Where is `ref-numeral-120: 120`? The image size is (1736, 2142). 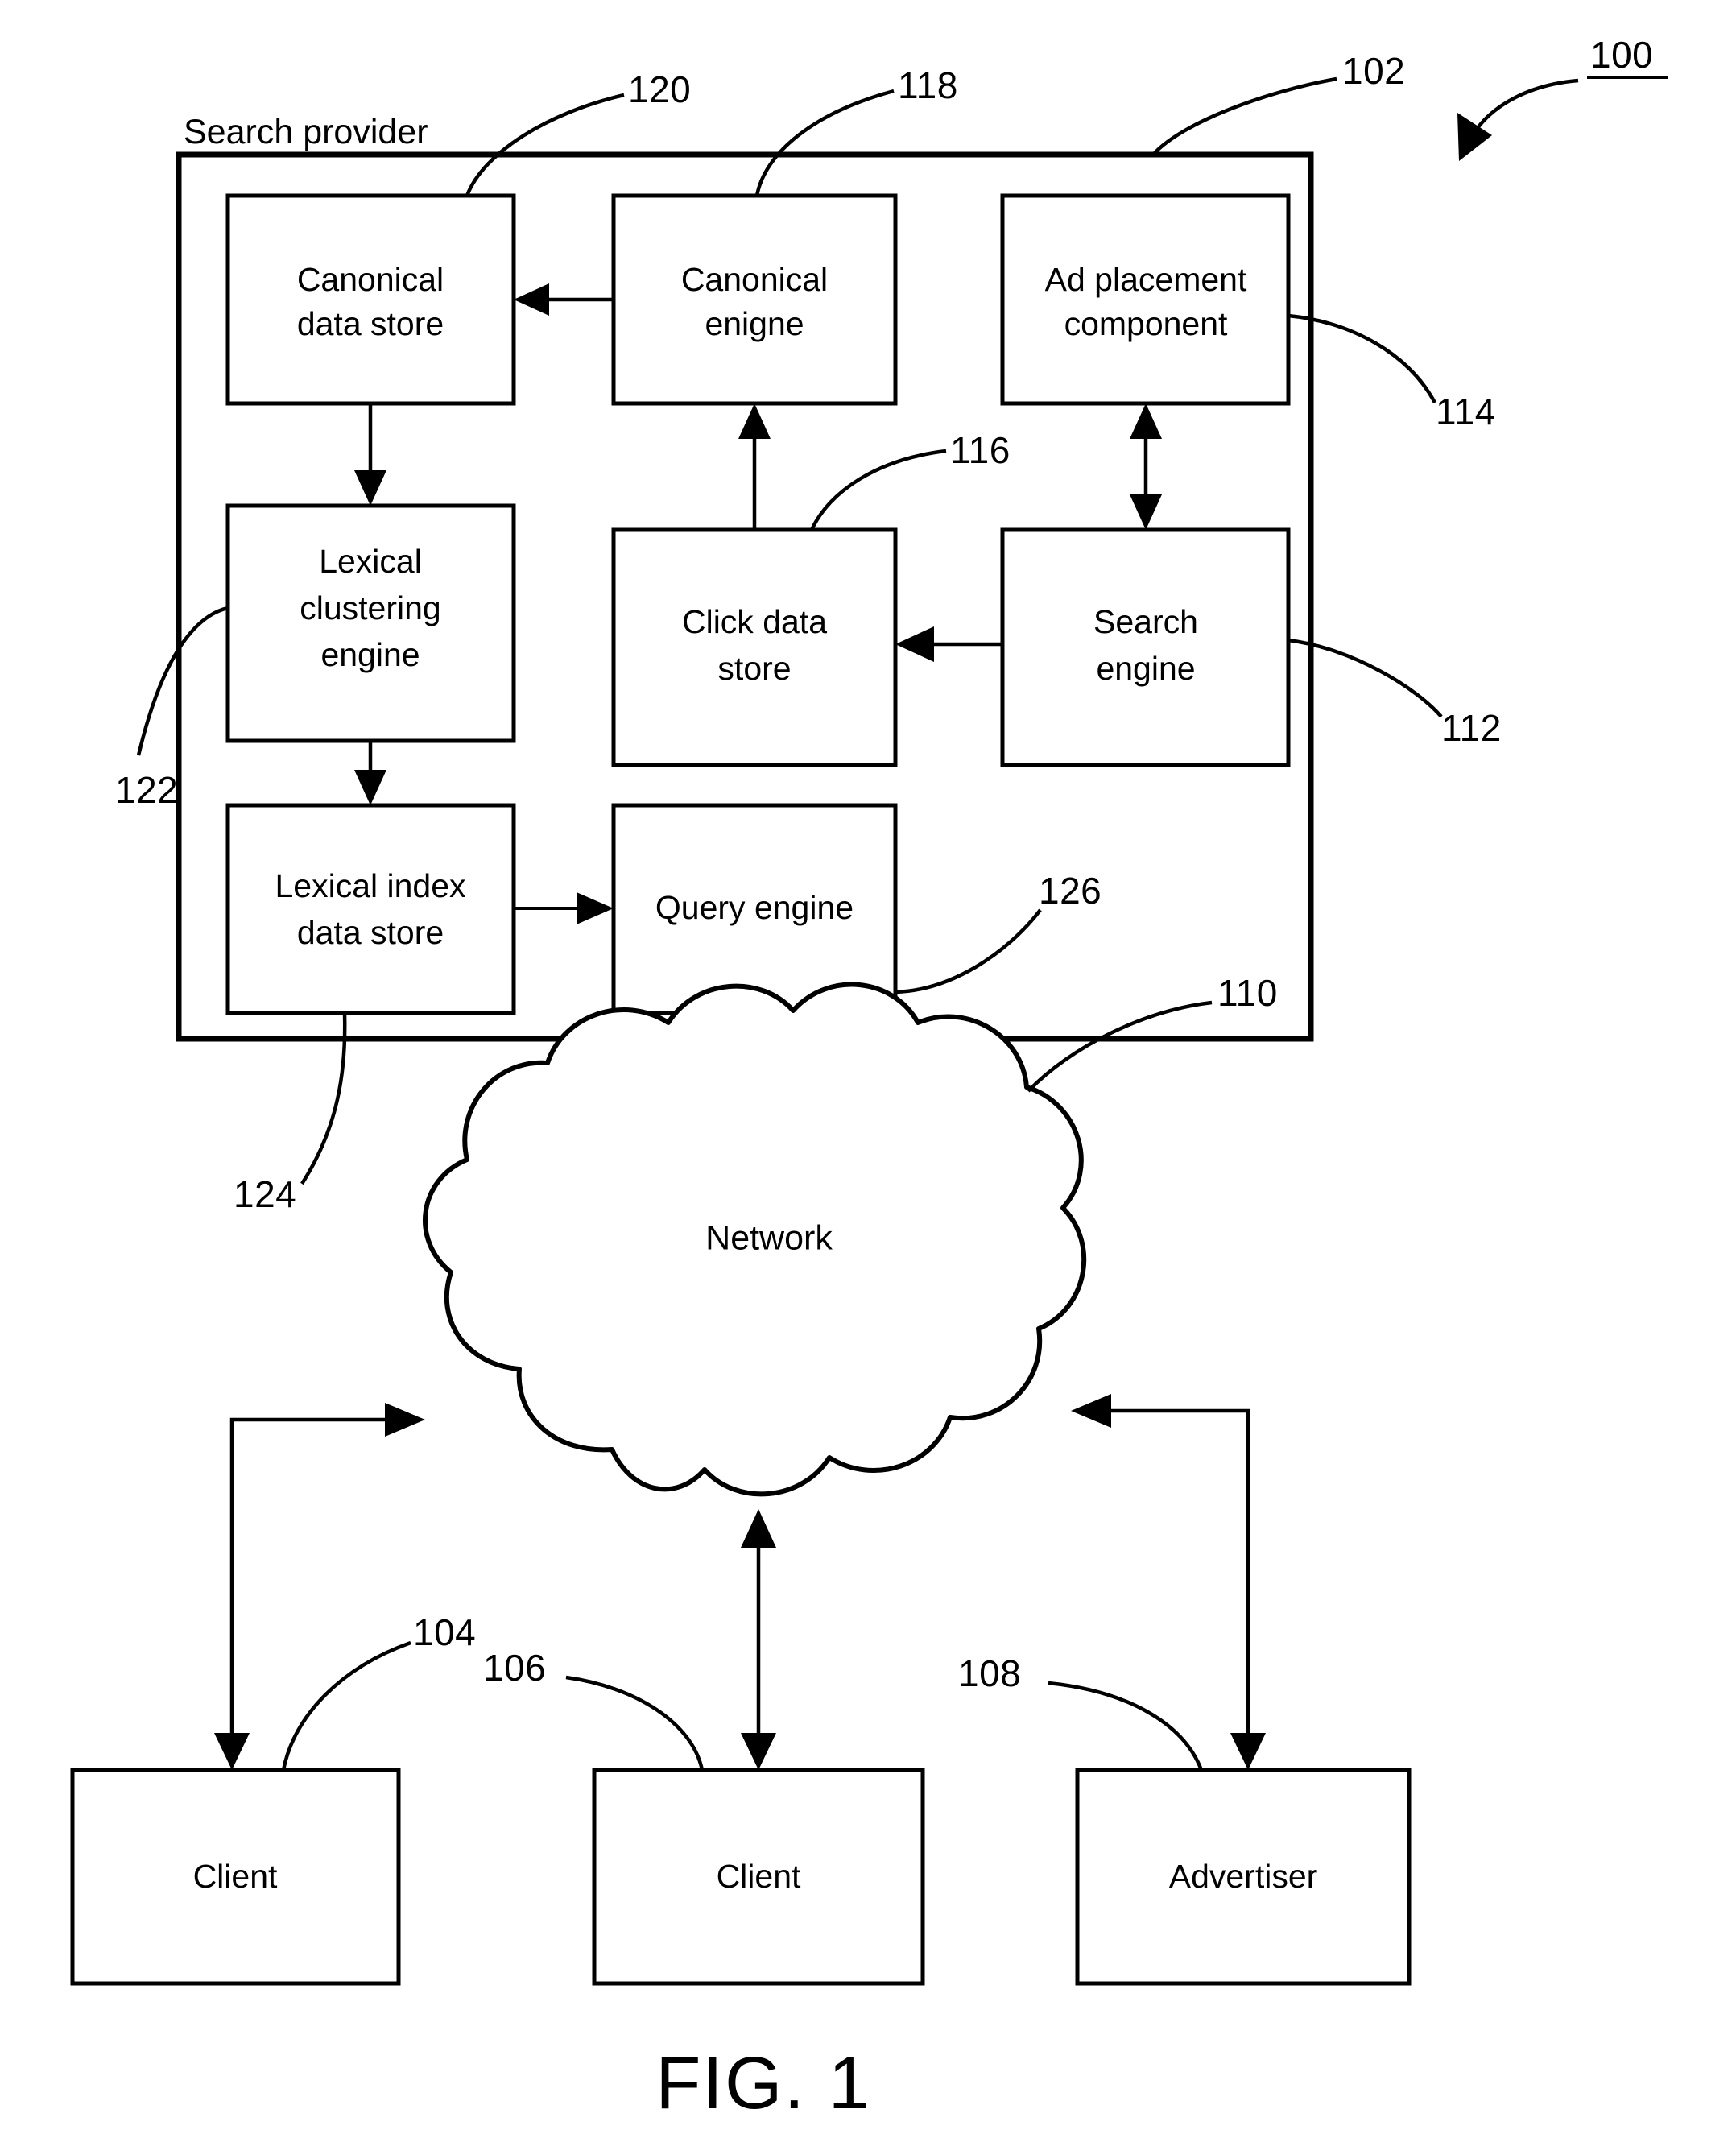
ref-numeral-120: 120 is located at coordinates (659, 89).